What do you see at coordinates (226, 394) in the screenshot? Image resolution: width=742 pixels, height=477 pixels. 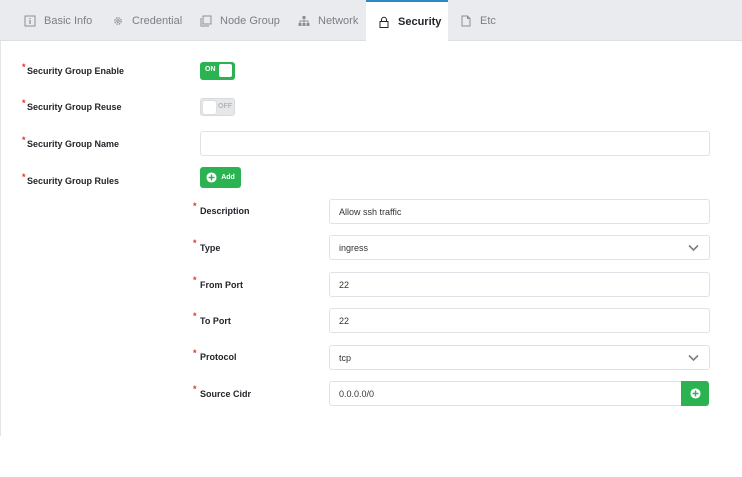 I see `source-cidr-label: Source Cidr` at bounding box center [226, 394].